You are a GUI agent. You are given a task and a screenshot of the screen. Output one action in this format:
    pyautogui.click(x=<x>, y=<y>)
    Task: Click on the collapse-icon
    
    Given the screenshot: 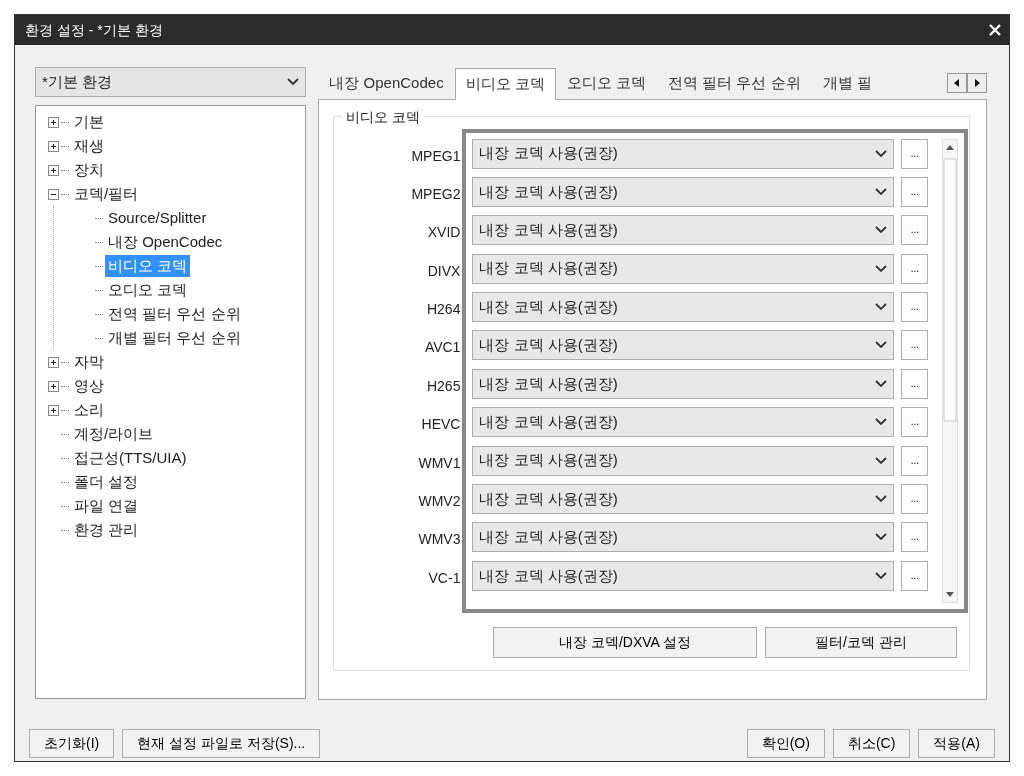 What is the action you would take?
    pyautogui.click(x=53, y=194)
    